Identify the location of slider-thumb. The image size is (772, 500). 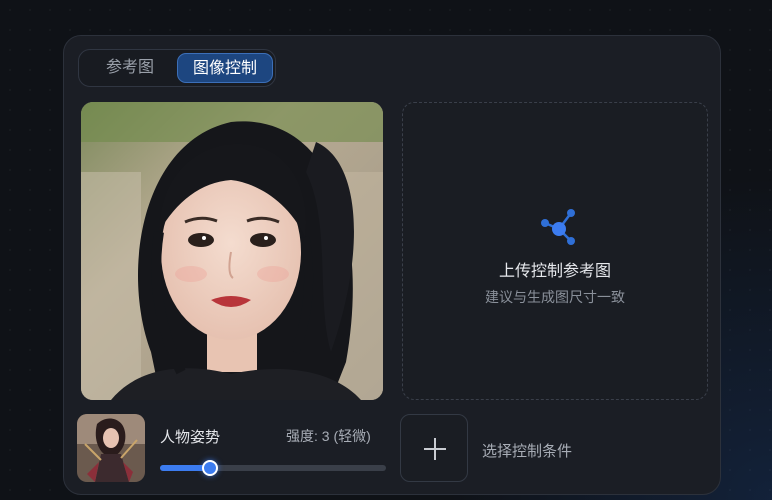
(209, 468).